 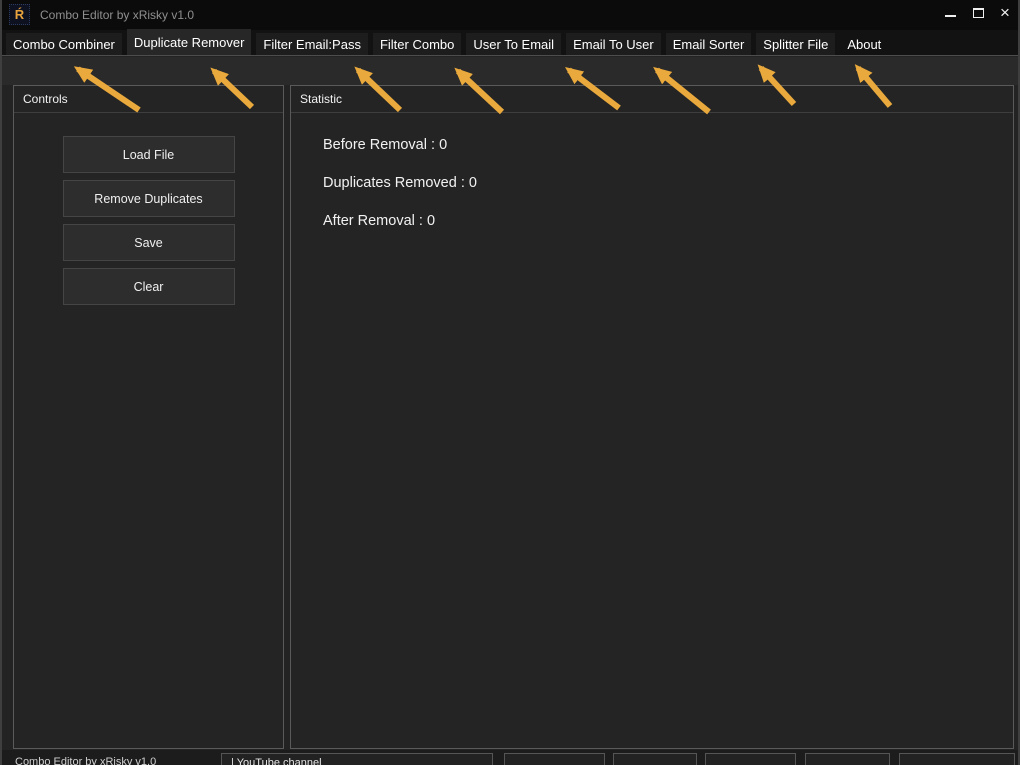 What do you see at coordinates (148, 286) in the screenshot?
I see `clear-button: Clear` at bounding box center [148, 286].